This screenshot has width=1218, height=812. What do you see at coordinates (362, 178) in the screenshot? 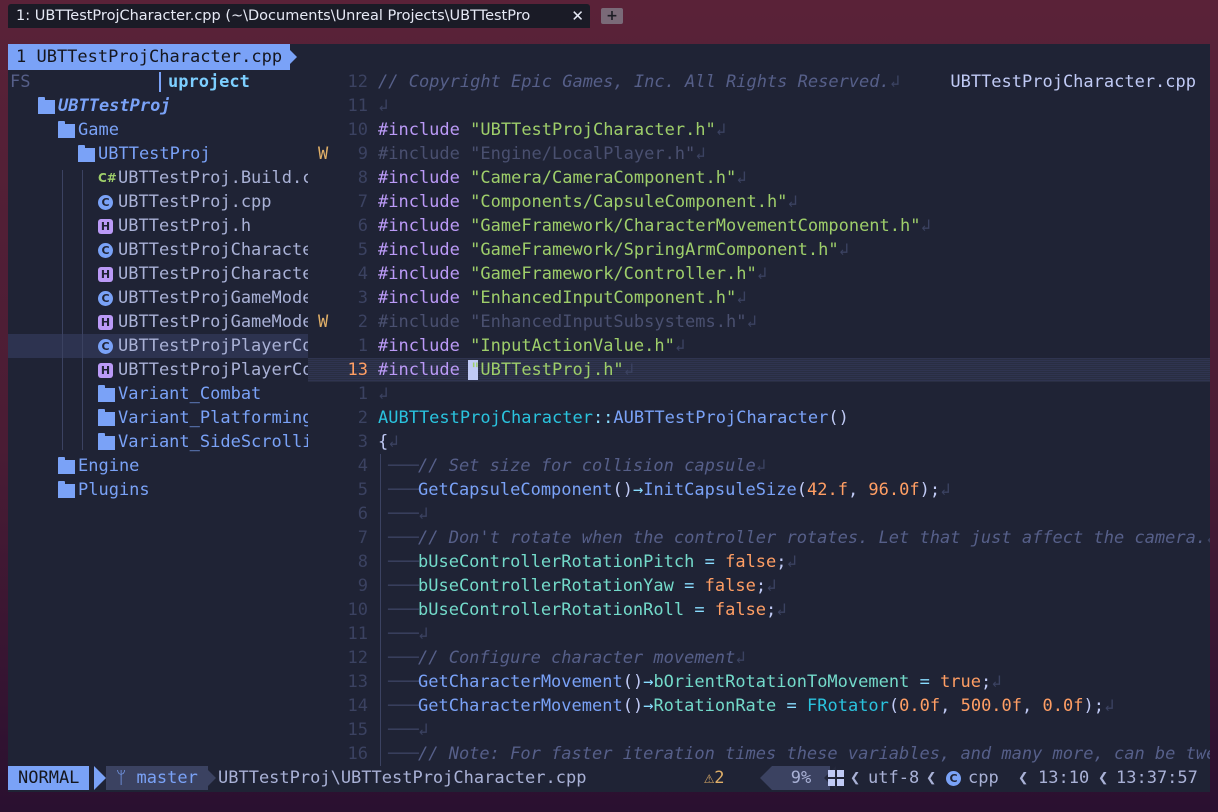
I see `line-number: 8` at bounding box center [362, 178].